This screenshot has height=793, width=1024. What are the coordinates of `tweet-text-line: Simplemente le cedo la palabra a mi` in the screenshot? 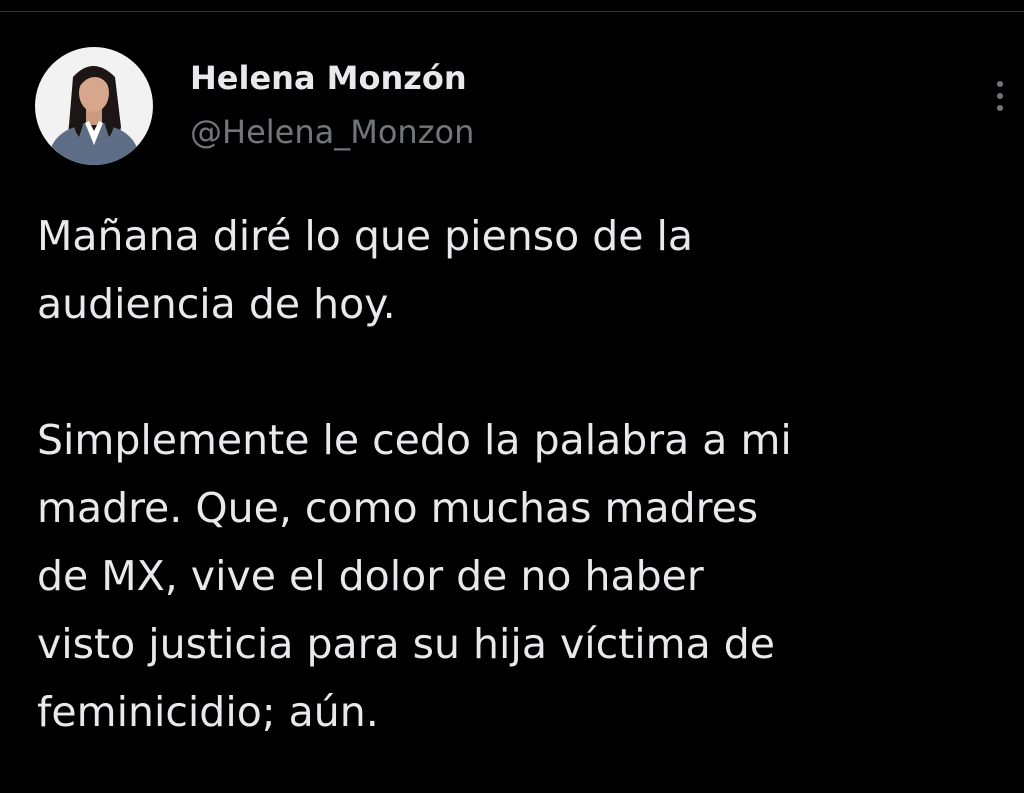 It's located at (414, 440).